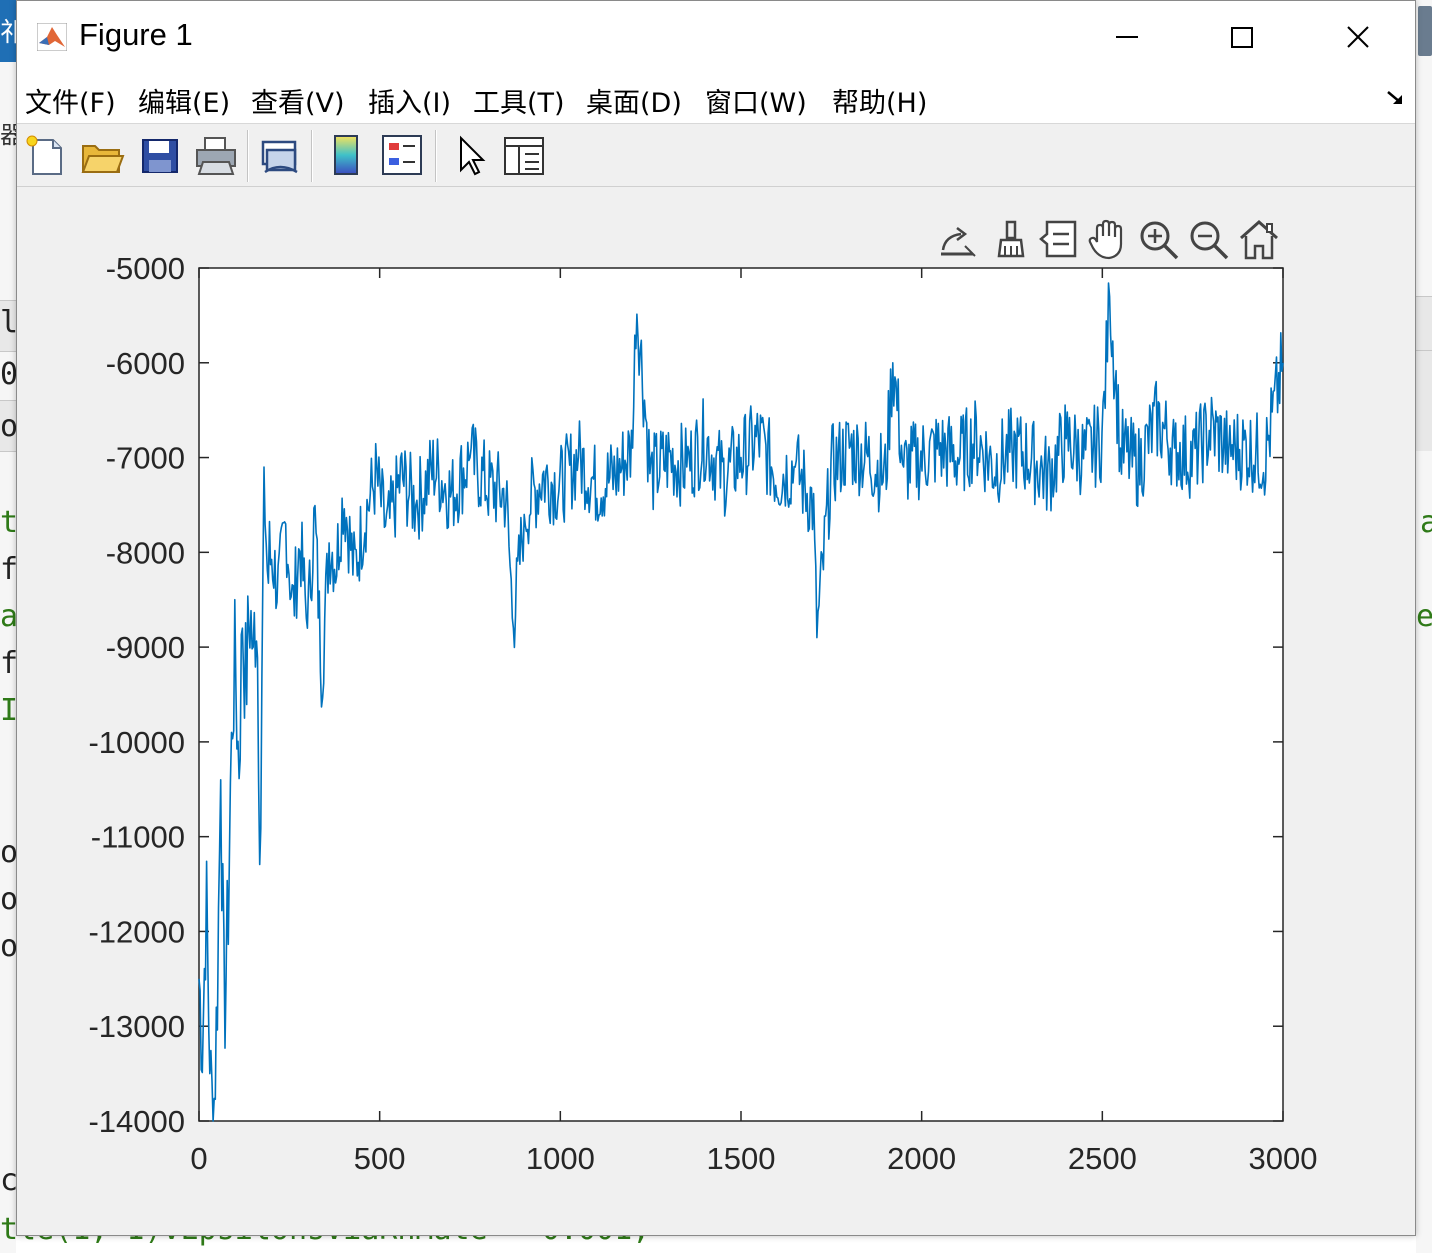  Describe the element at coordinates (145, 268) in the screenshot. I see `y-tick-label: -5000` at that location.